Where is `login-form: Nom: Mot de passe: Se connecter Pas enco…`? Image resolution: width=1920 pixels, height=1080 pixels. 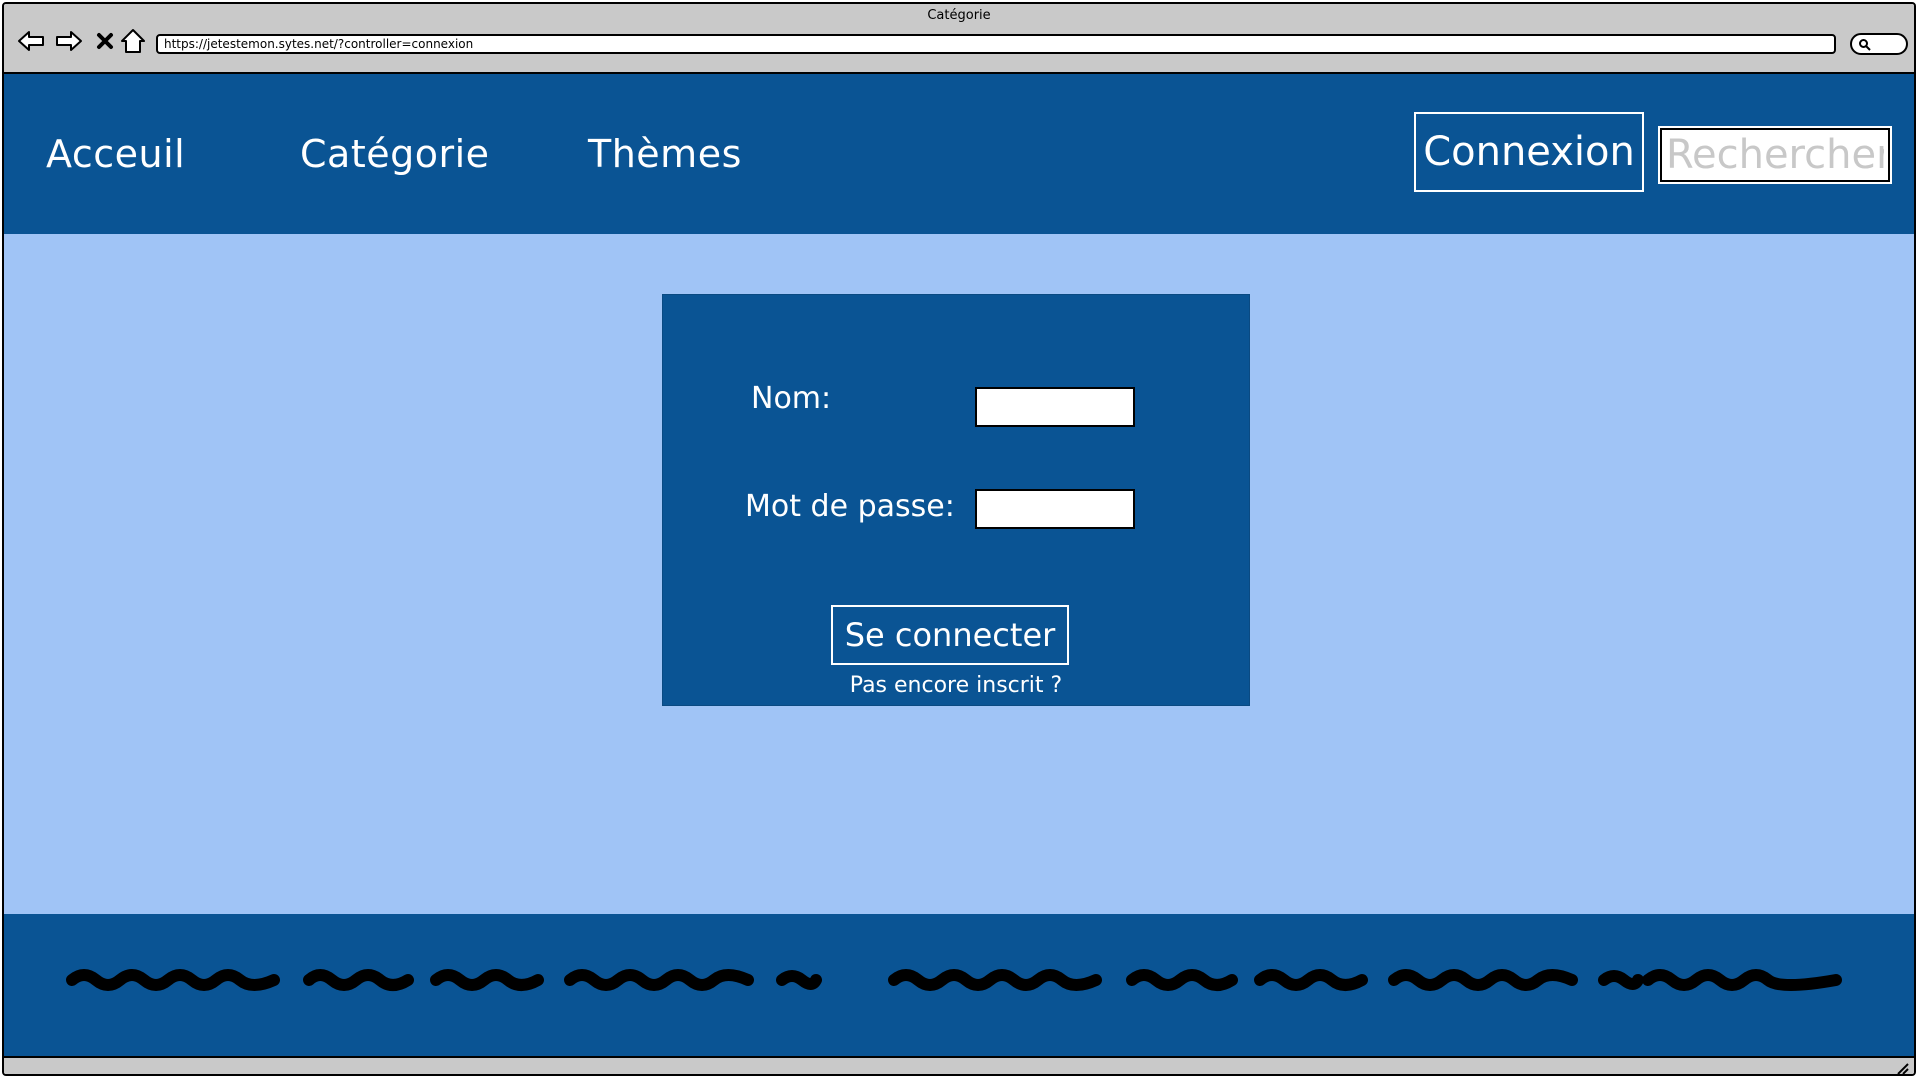 login-form: Nom: Mot de passe: Se connecter Pas enco… is located at coordinates (956, 500).